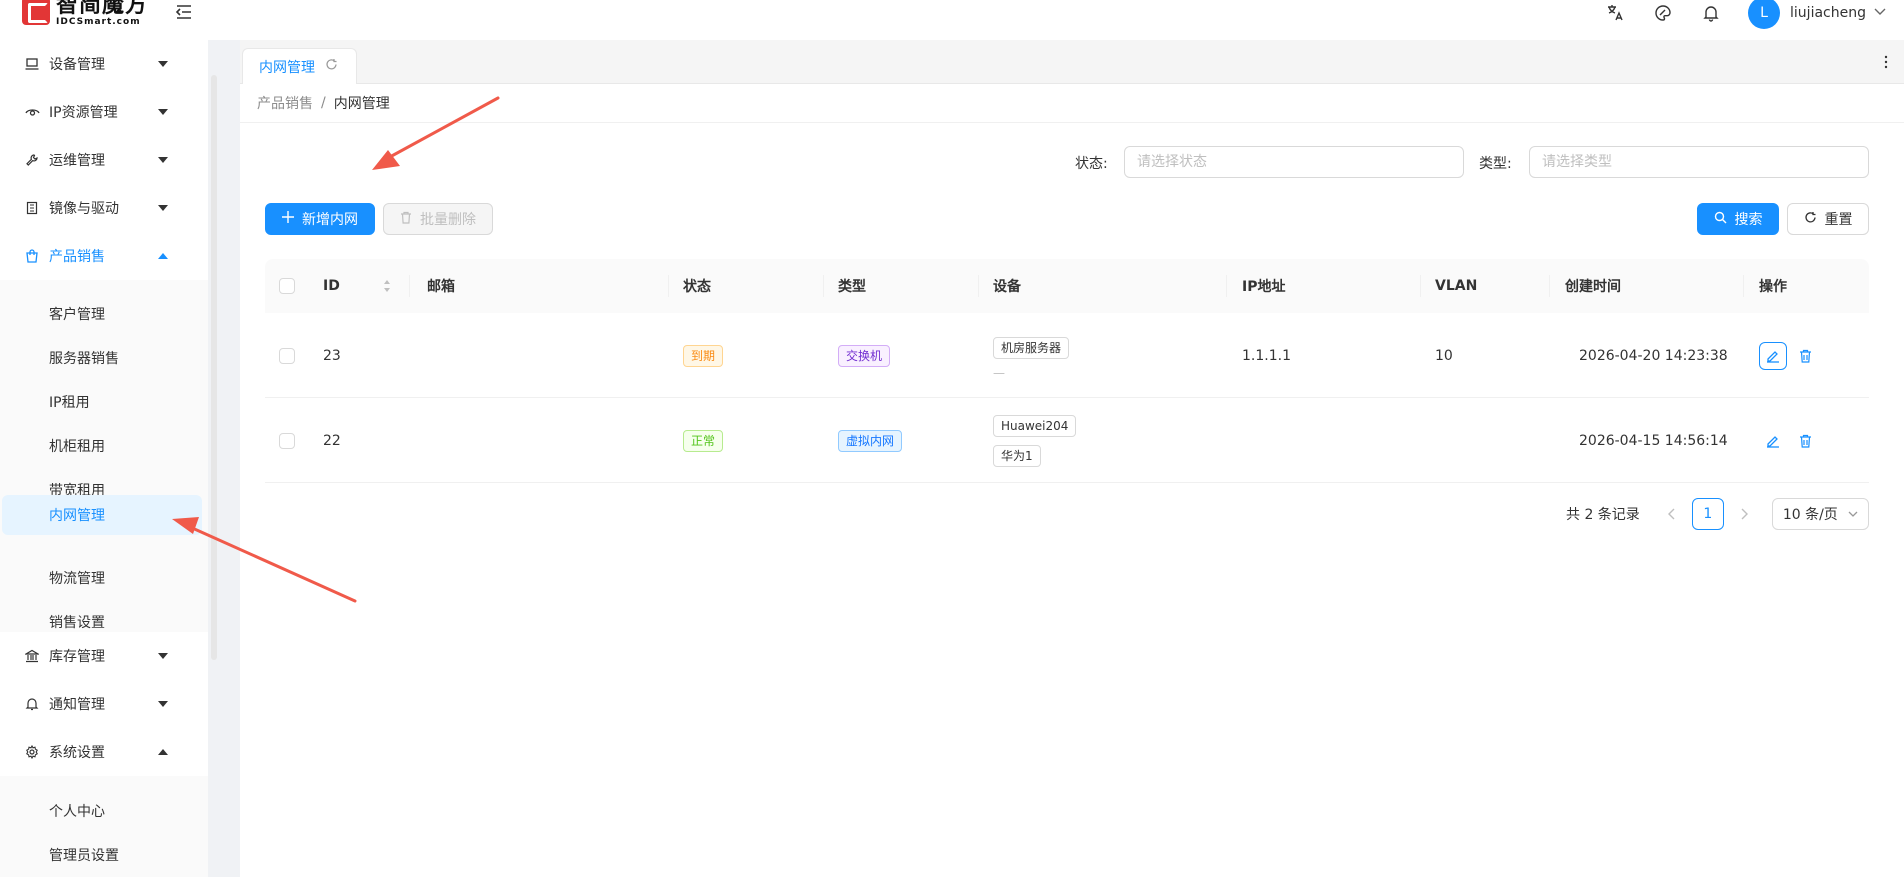  I want to click on sub-item-label: 客户管理, so click(77, 315).